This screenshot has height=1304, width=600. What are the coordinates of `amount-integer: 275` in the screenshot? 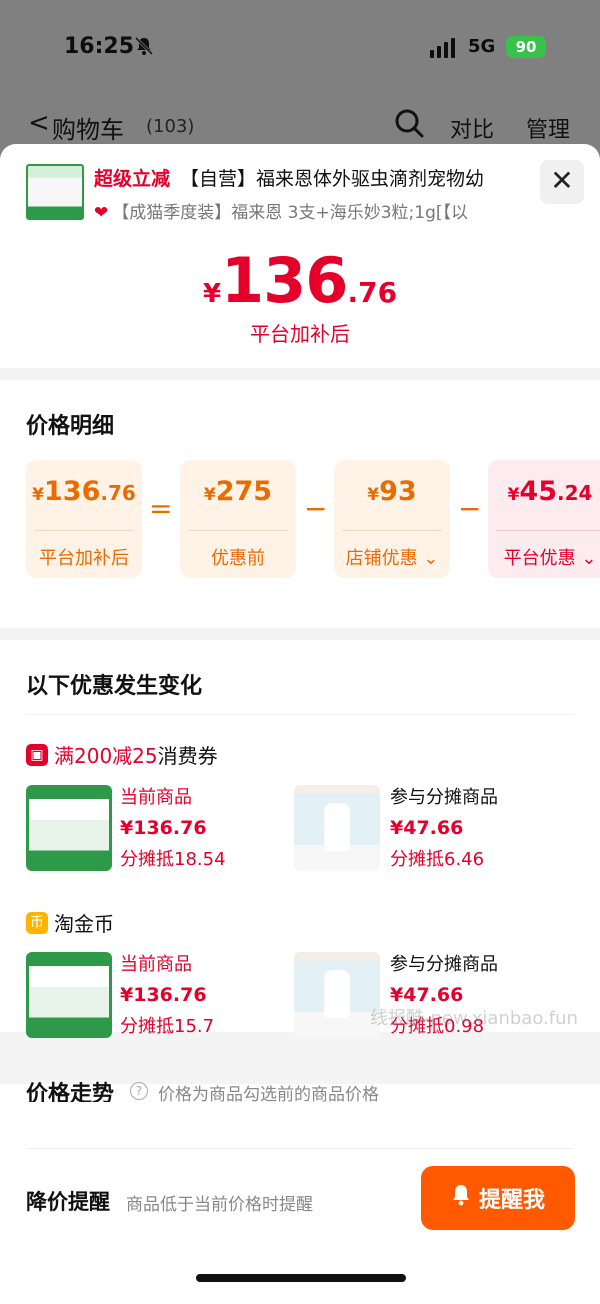 It's located at (244, 491).